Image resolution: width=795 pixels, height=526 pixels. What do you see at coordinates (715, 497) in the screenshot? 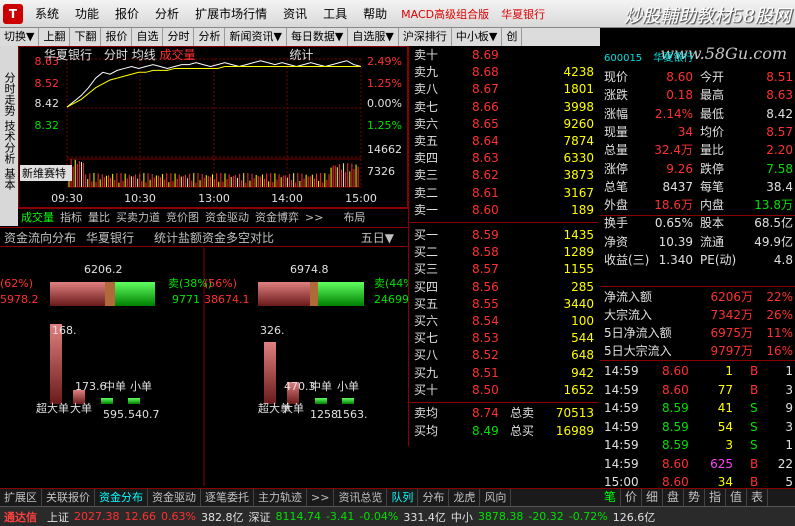
I see `rtab-index: 指` at bounding box center [715, 497].